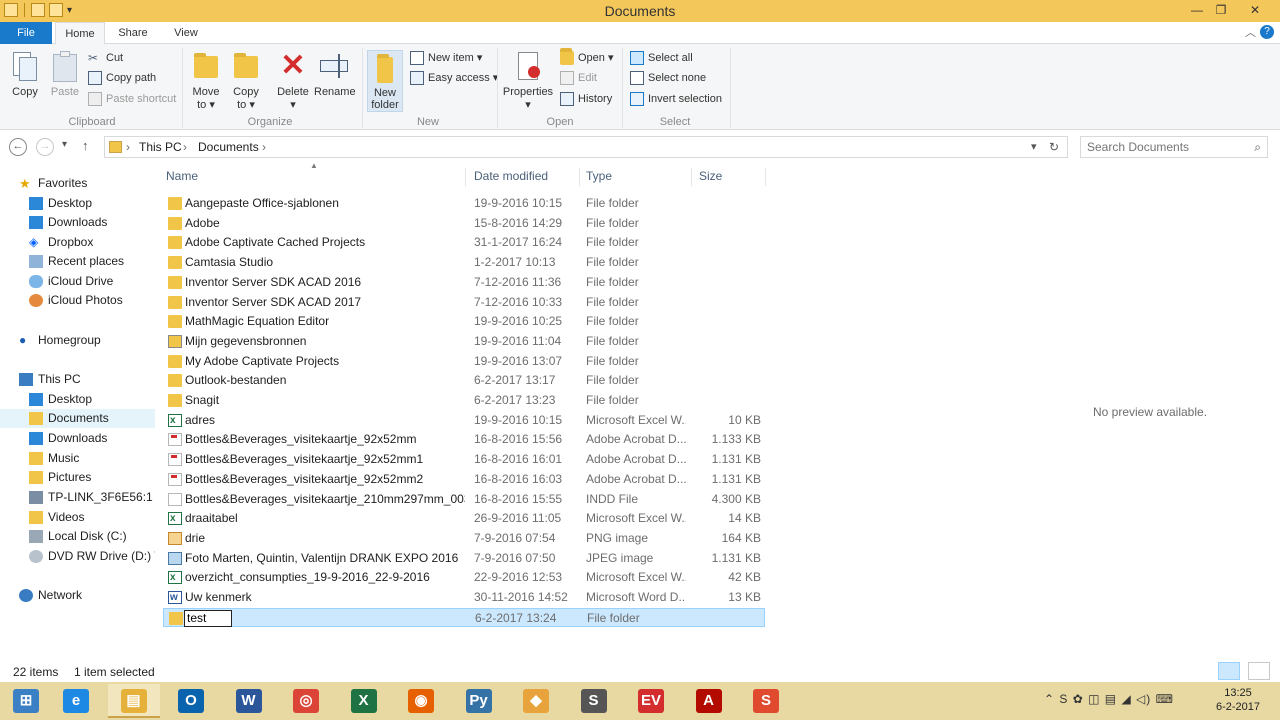 The image size is (1280, 720). I want to click on maximize-button: ❐, so click(1221, 11).